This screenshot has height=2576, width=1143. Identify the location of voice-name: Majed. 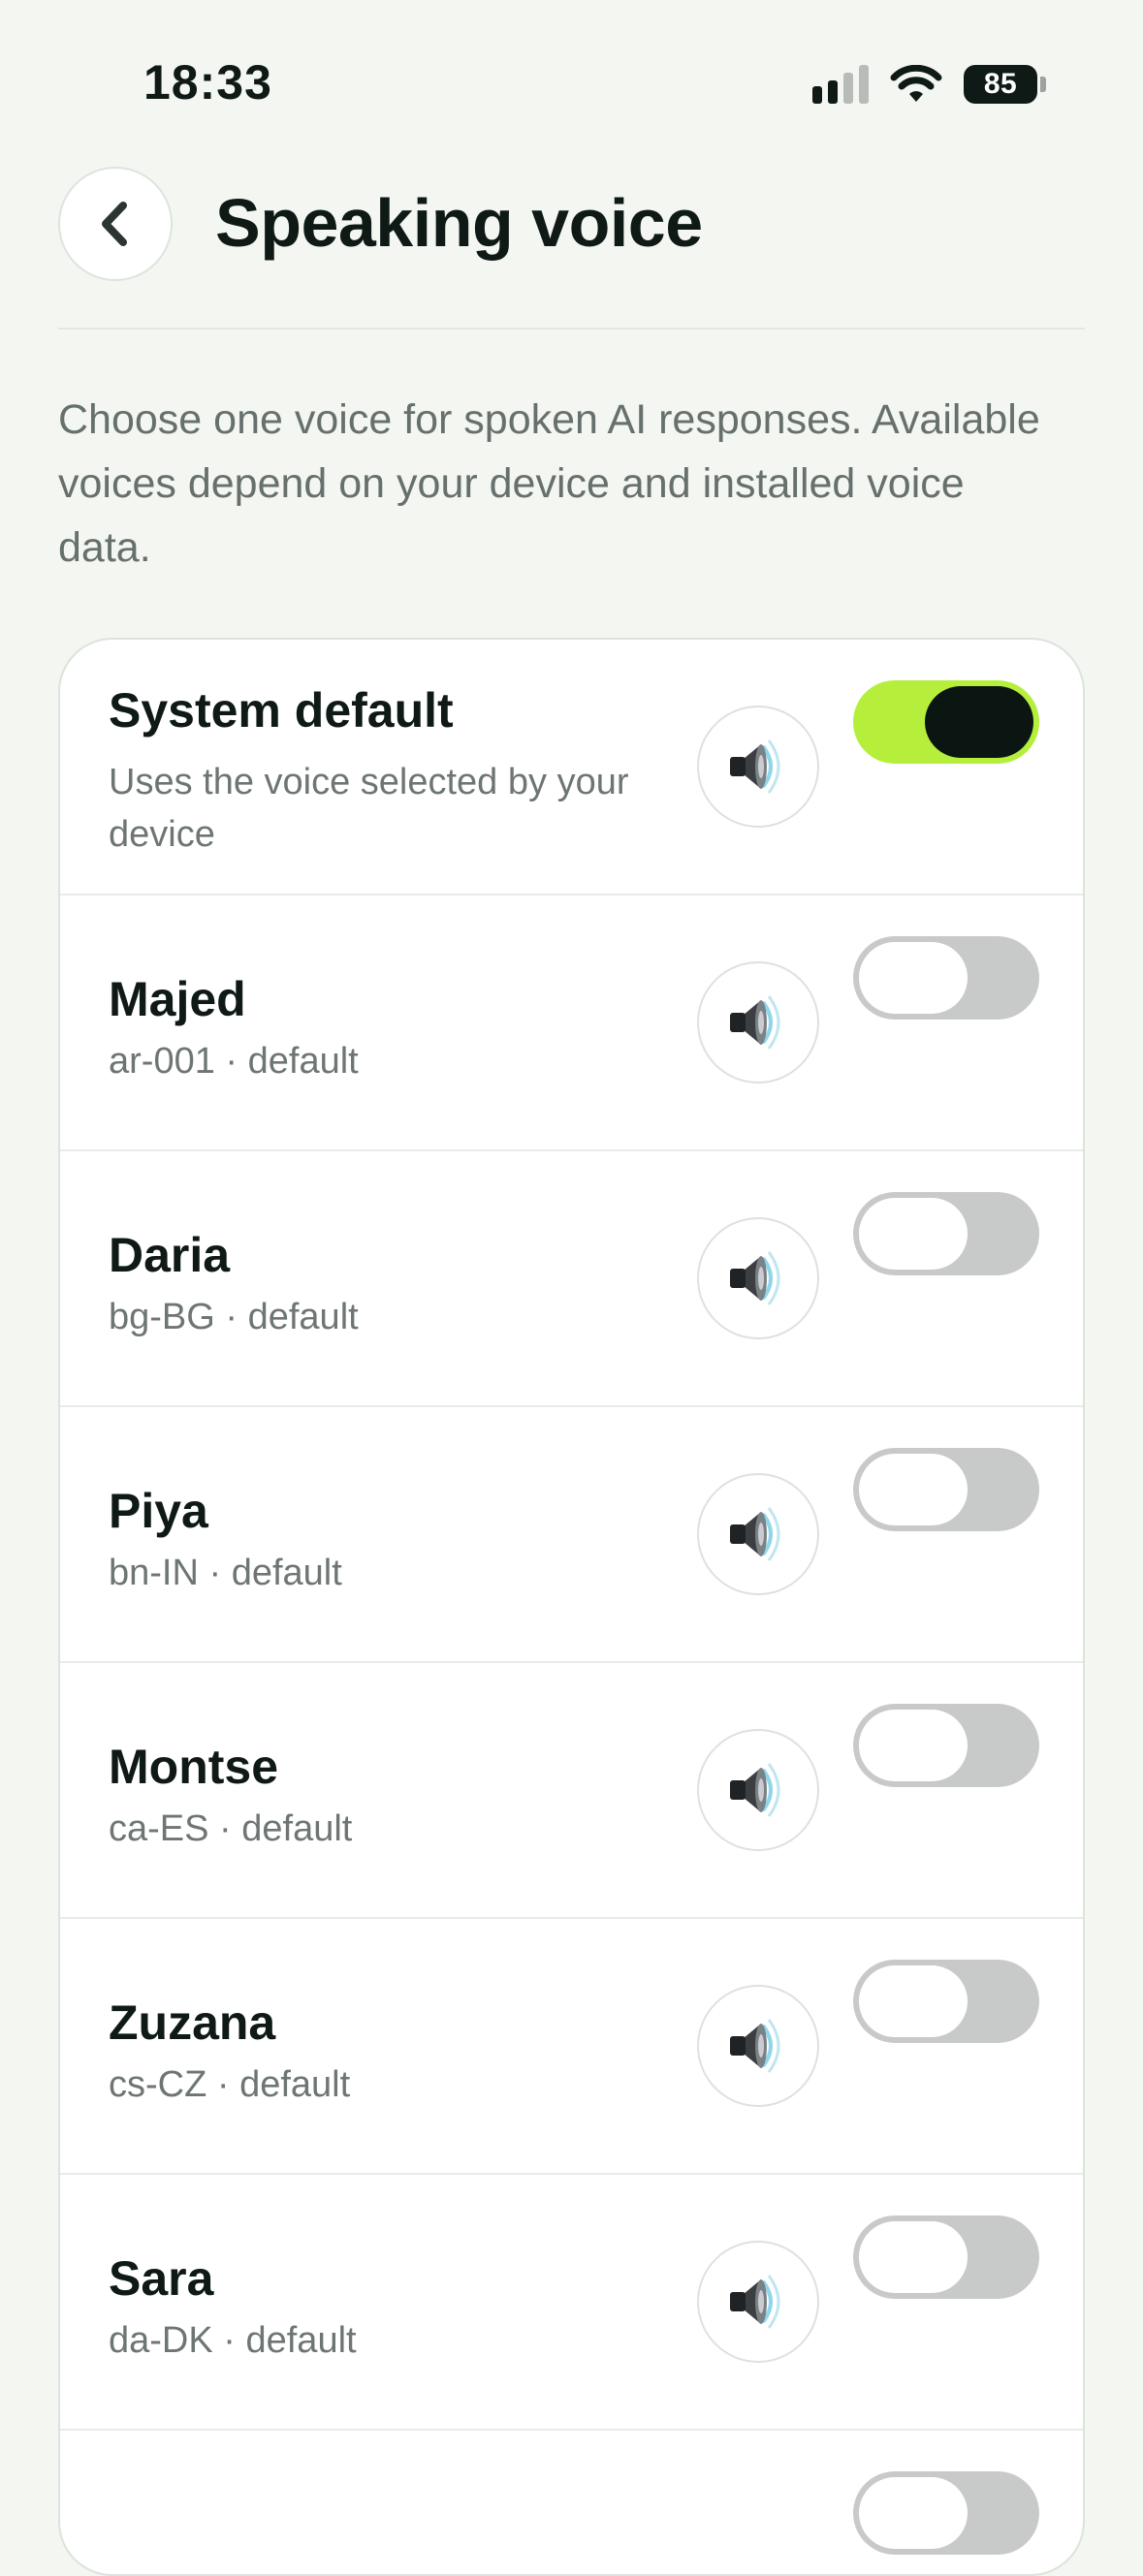
(177, 999).